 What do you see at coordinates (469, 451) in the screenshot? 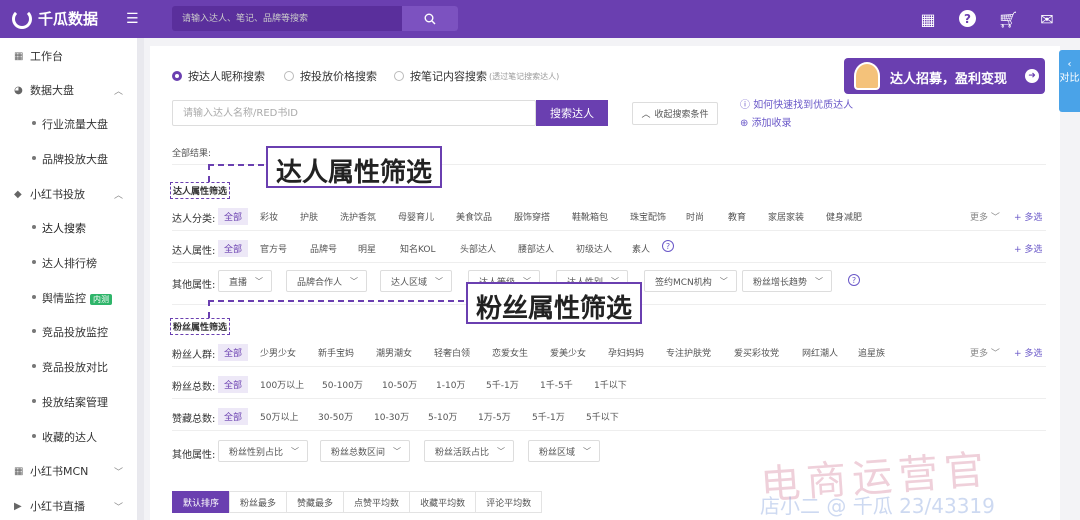
I see `dropdown-fans-active: 粉丝活跃占比 ﹀` at bounding box center [469, 451].